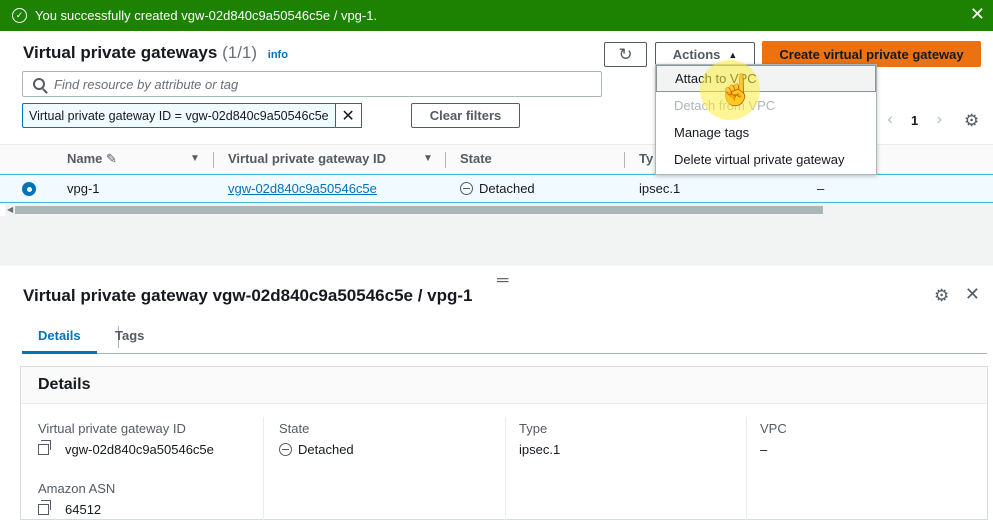  What do you see at coordinates (764, 449) in the screenshot?
I see `vpc-value: –` at bounding box center [764, 449].